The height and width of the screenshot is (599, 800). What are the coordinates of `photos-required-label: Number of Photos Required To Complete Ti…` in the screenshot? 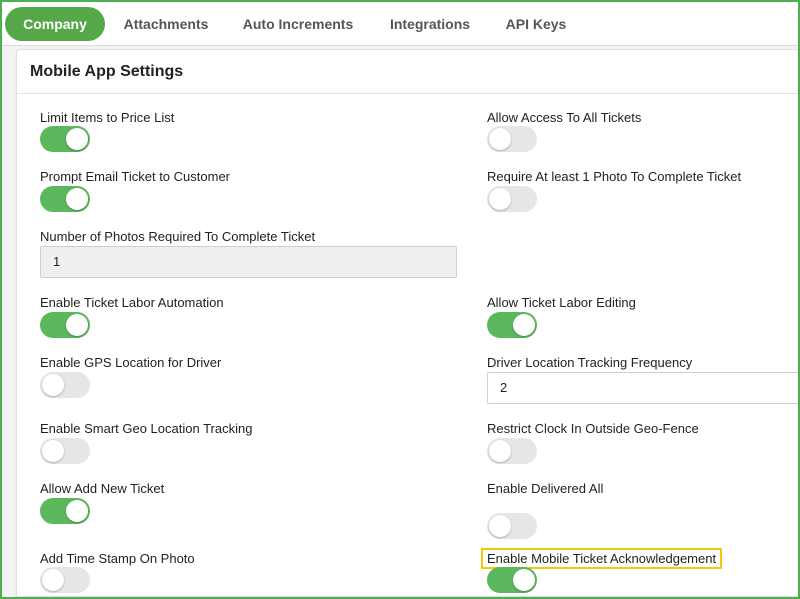 It's located at (178, 236).